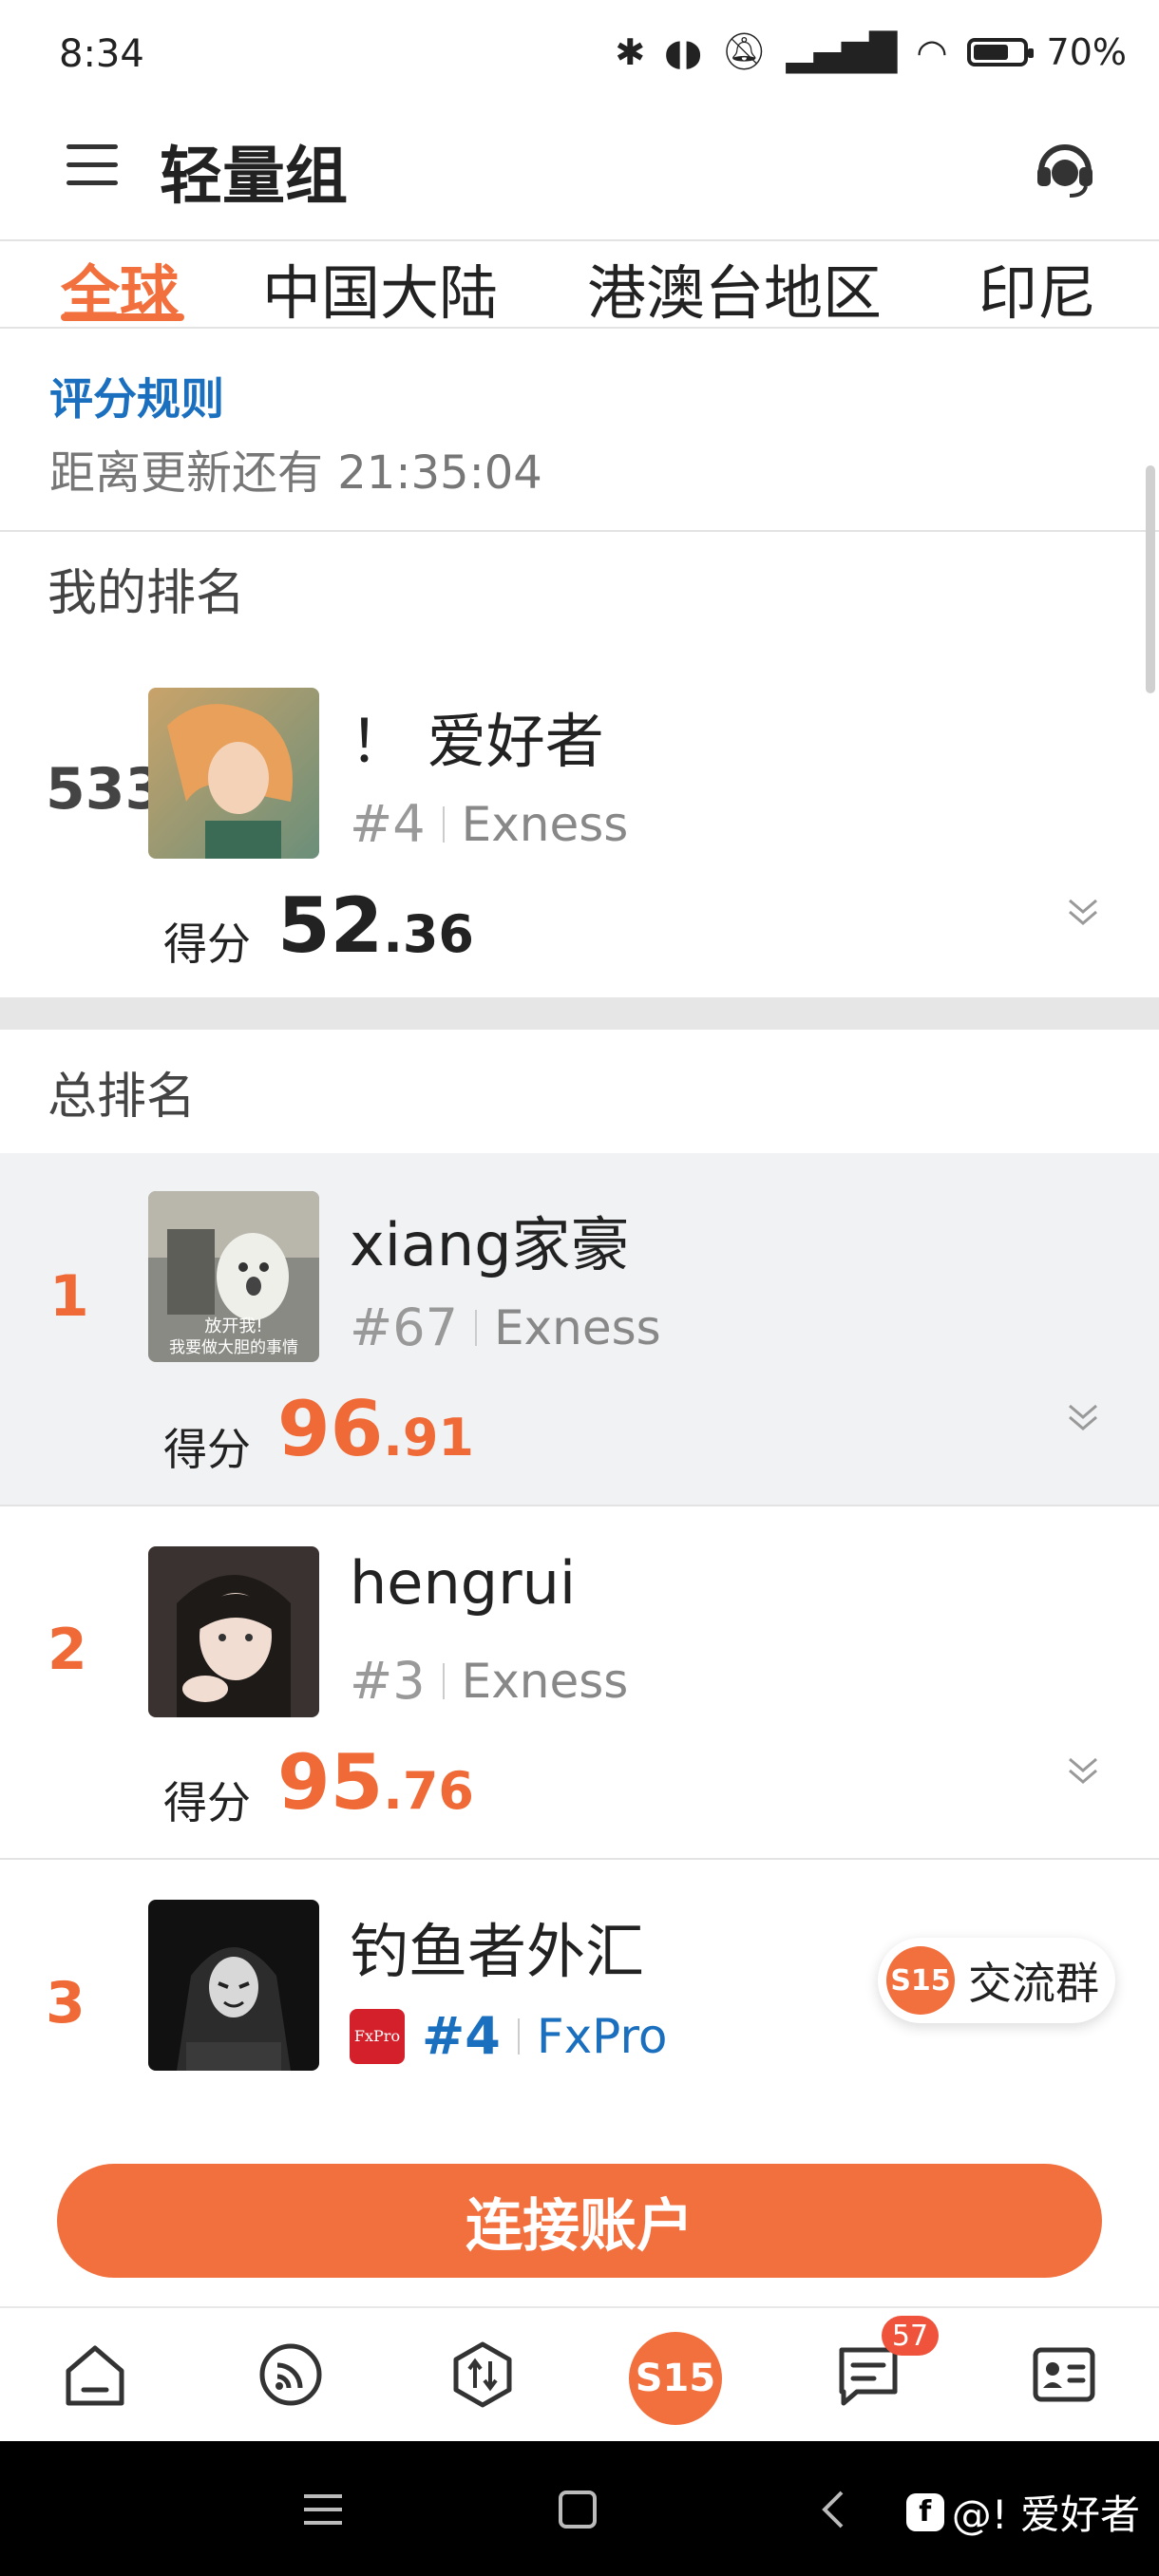  Describe the element at coordinates (95, 2375) in the screenshot. I see `home-icon` at that location.